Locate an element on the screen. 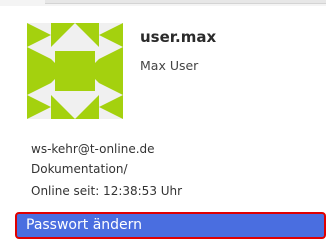 The height and width of the screenshot is (252, 326). documentation-folder: Dokumentation/ is located at coordinates (79, 169).